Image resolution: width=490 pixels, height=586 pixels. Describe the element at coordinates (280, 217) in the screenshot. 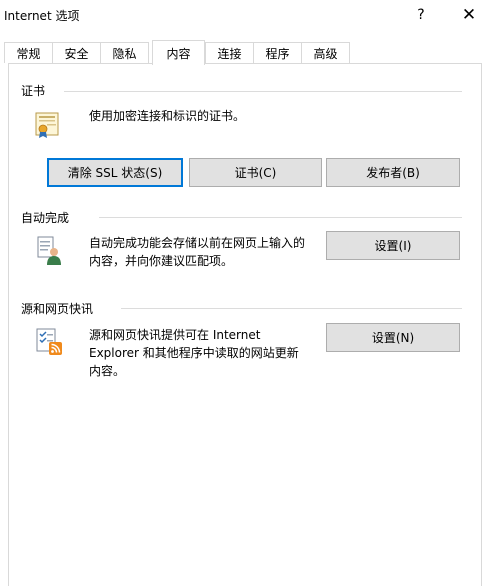

I see `autocomplete-divider` at that location.